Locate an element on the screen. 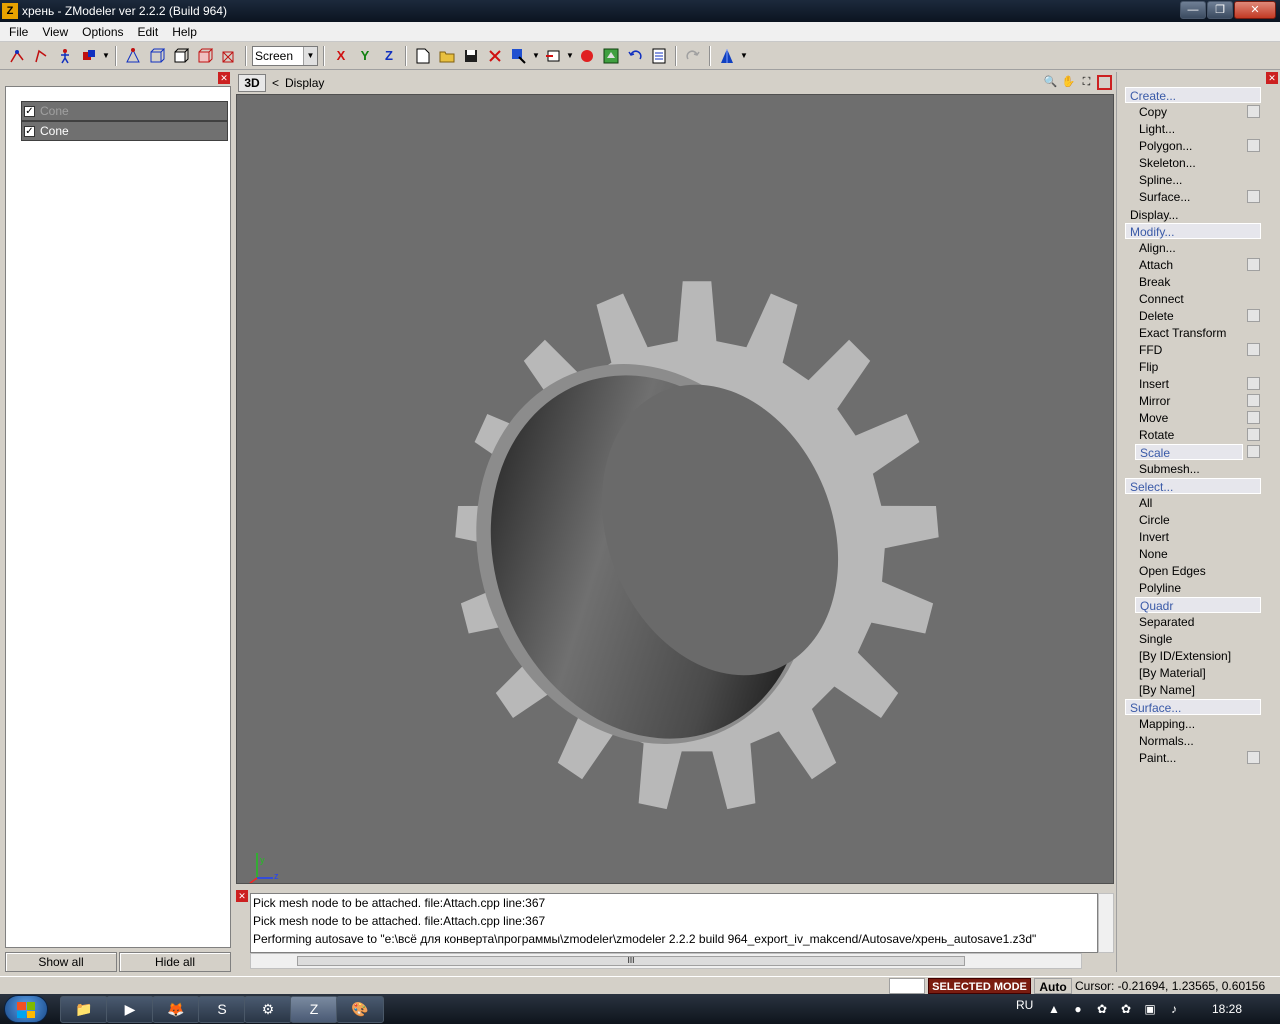 This screenshot has height=1024, width=1280. menu-help: Help is located at coordinates (184, 32).